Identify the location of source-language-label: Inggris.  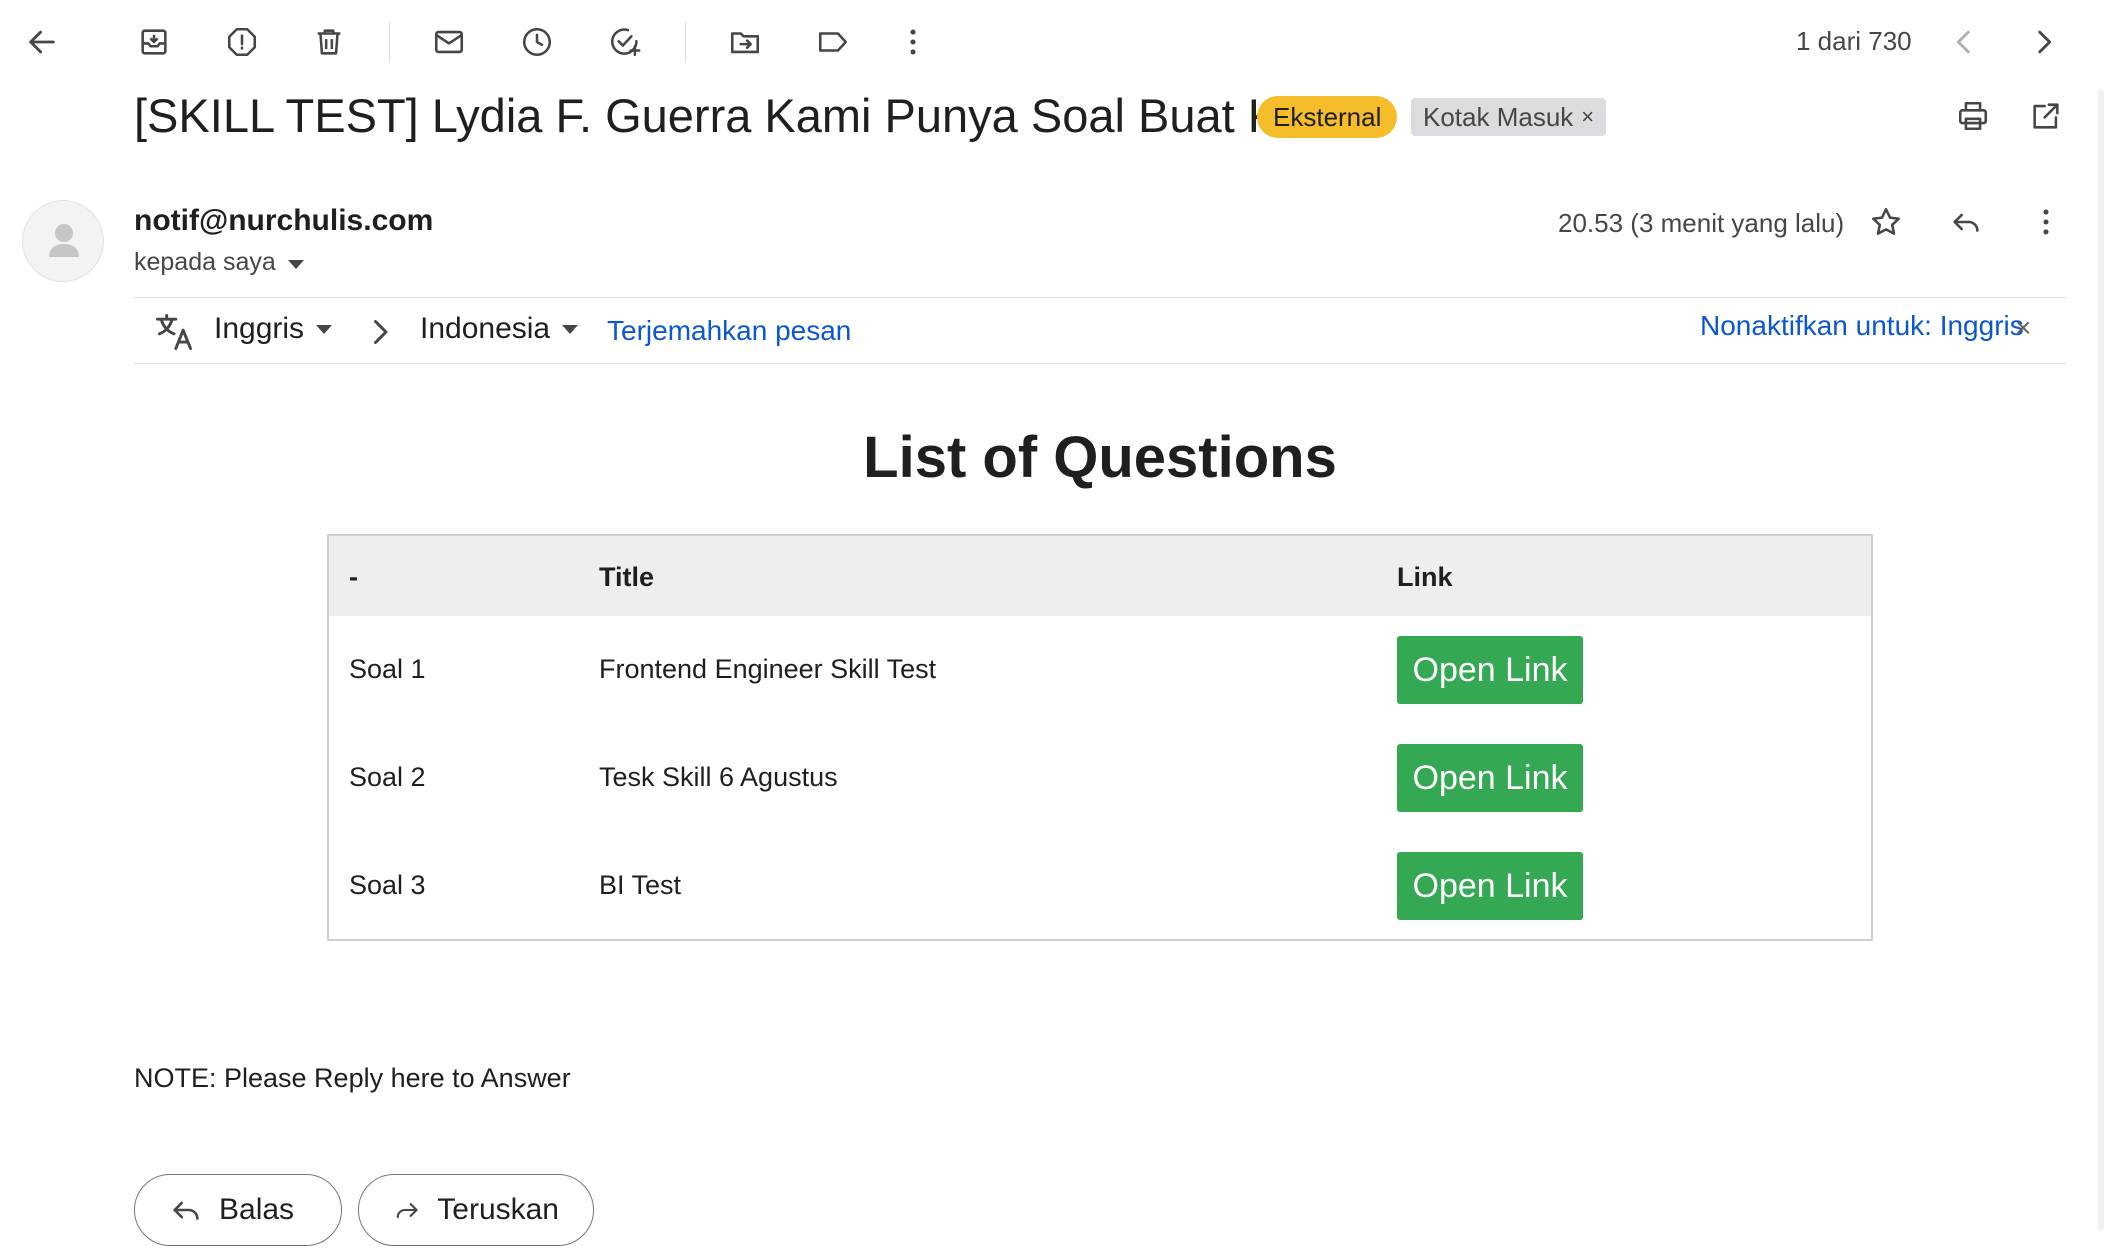
(259, 328).